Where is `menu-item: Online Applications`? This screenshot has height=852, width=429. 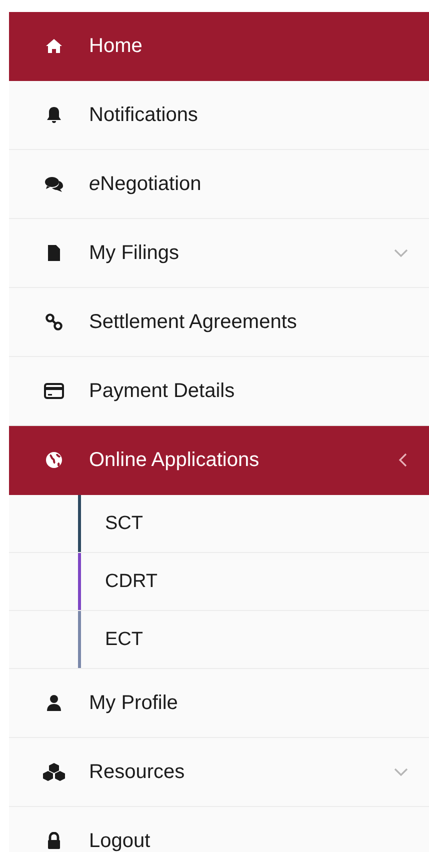
menu-item: Online Applications is located at coordinates (219, 460).